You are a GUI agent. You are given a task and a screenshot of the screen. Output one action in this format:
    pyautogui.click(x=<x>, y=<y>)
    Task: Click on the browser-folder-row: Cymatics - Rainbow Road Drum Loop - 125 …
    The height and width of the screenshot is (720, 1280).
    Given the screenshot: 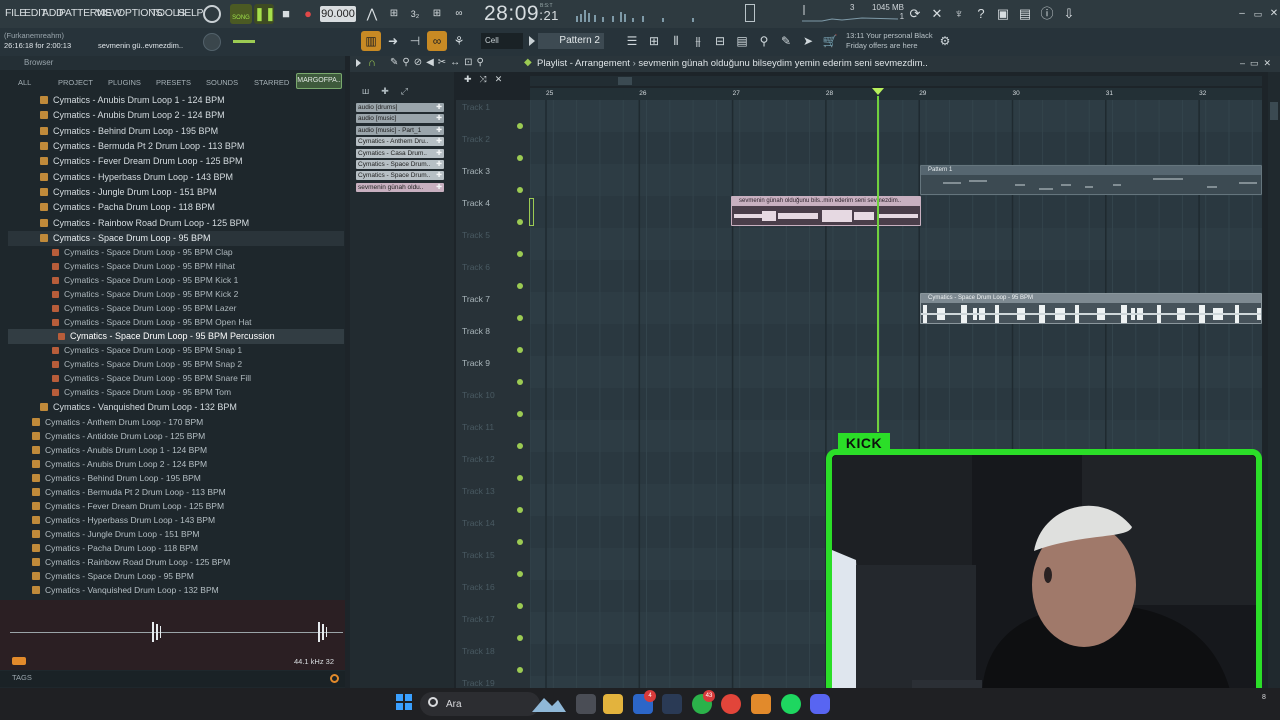 What is the action you would take?
    pyautogui.click(x=131, y=562)
    